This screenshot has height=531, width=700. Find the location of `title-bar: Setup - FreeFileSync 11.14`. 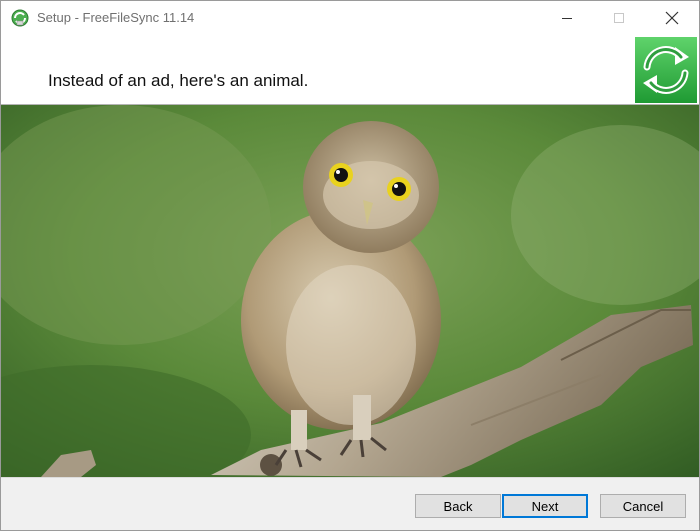

title-bar: Setup - FreeFileSync 11.14 is located at coordinates (350, 18).